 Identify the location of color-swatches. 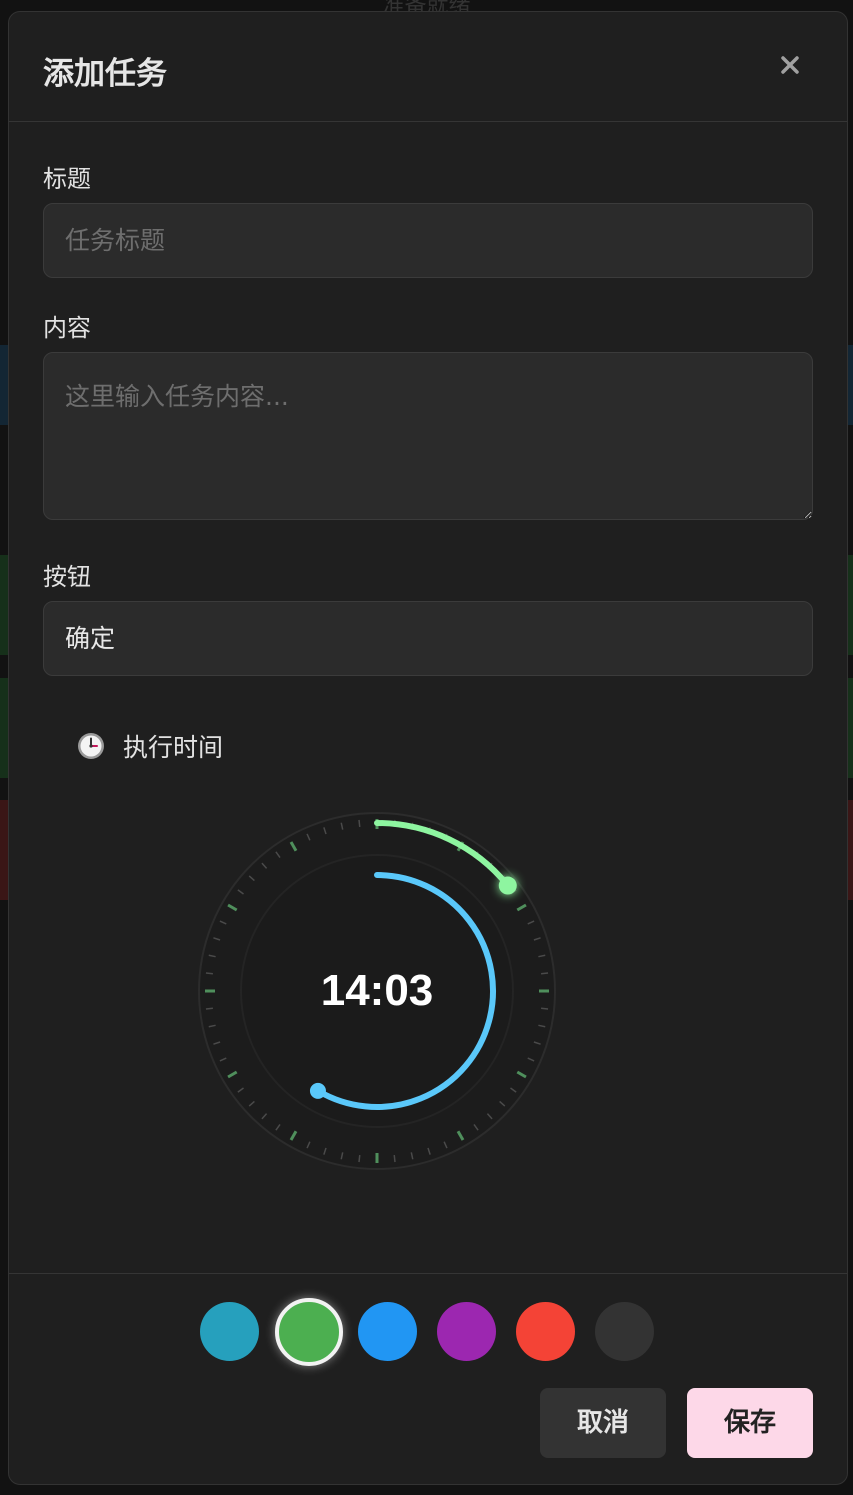
(427, 1332).